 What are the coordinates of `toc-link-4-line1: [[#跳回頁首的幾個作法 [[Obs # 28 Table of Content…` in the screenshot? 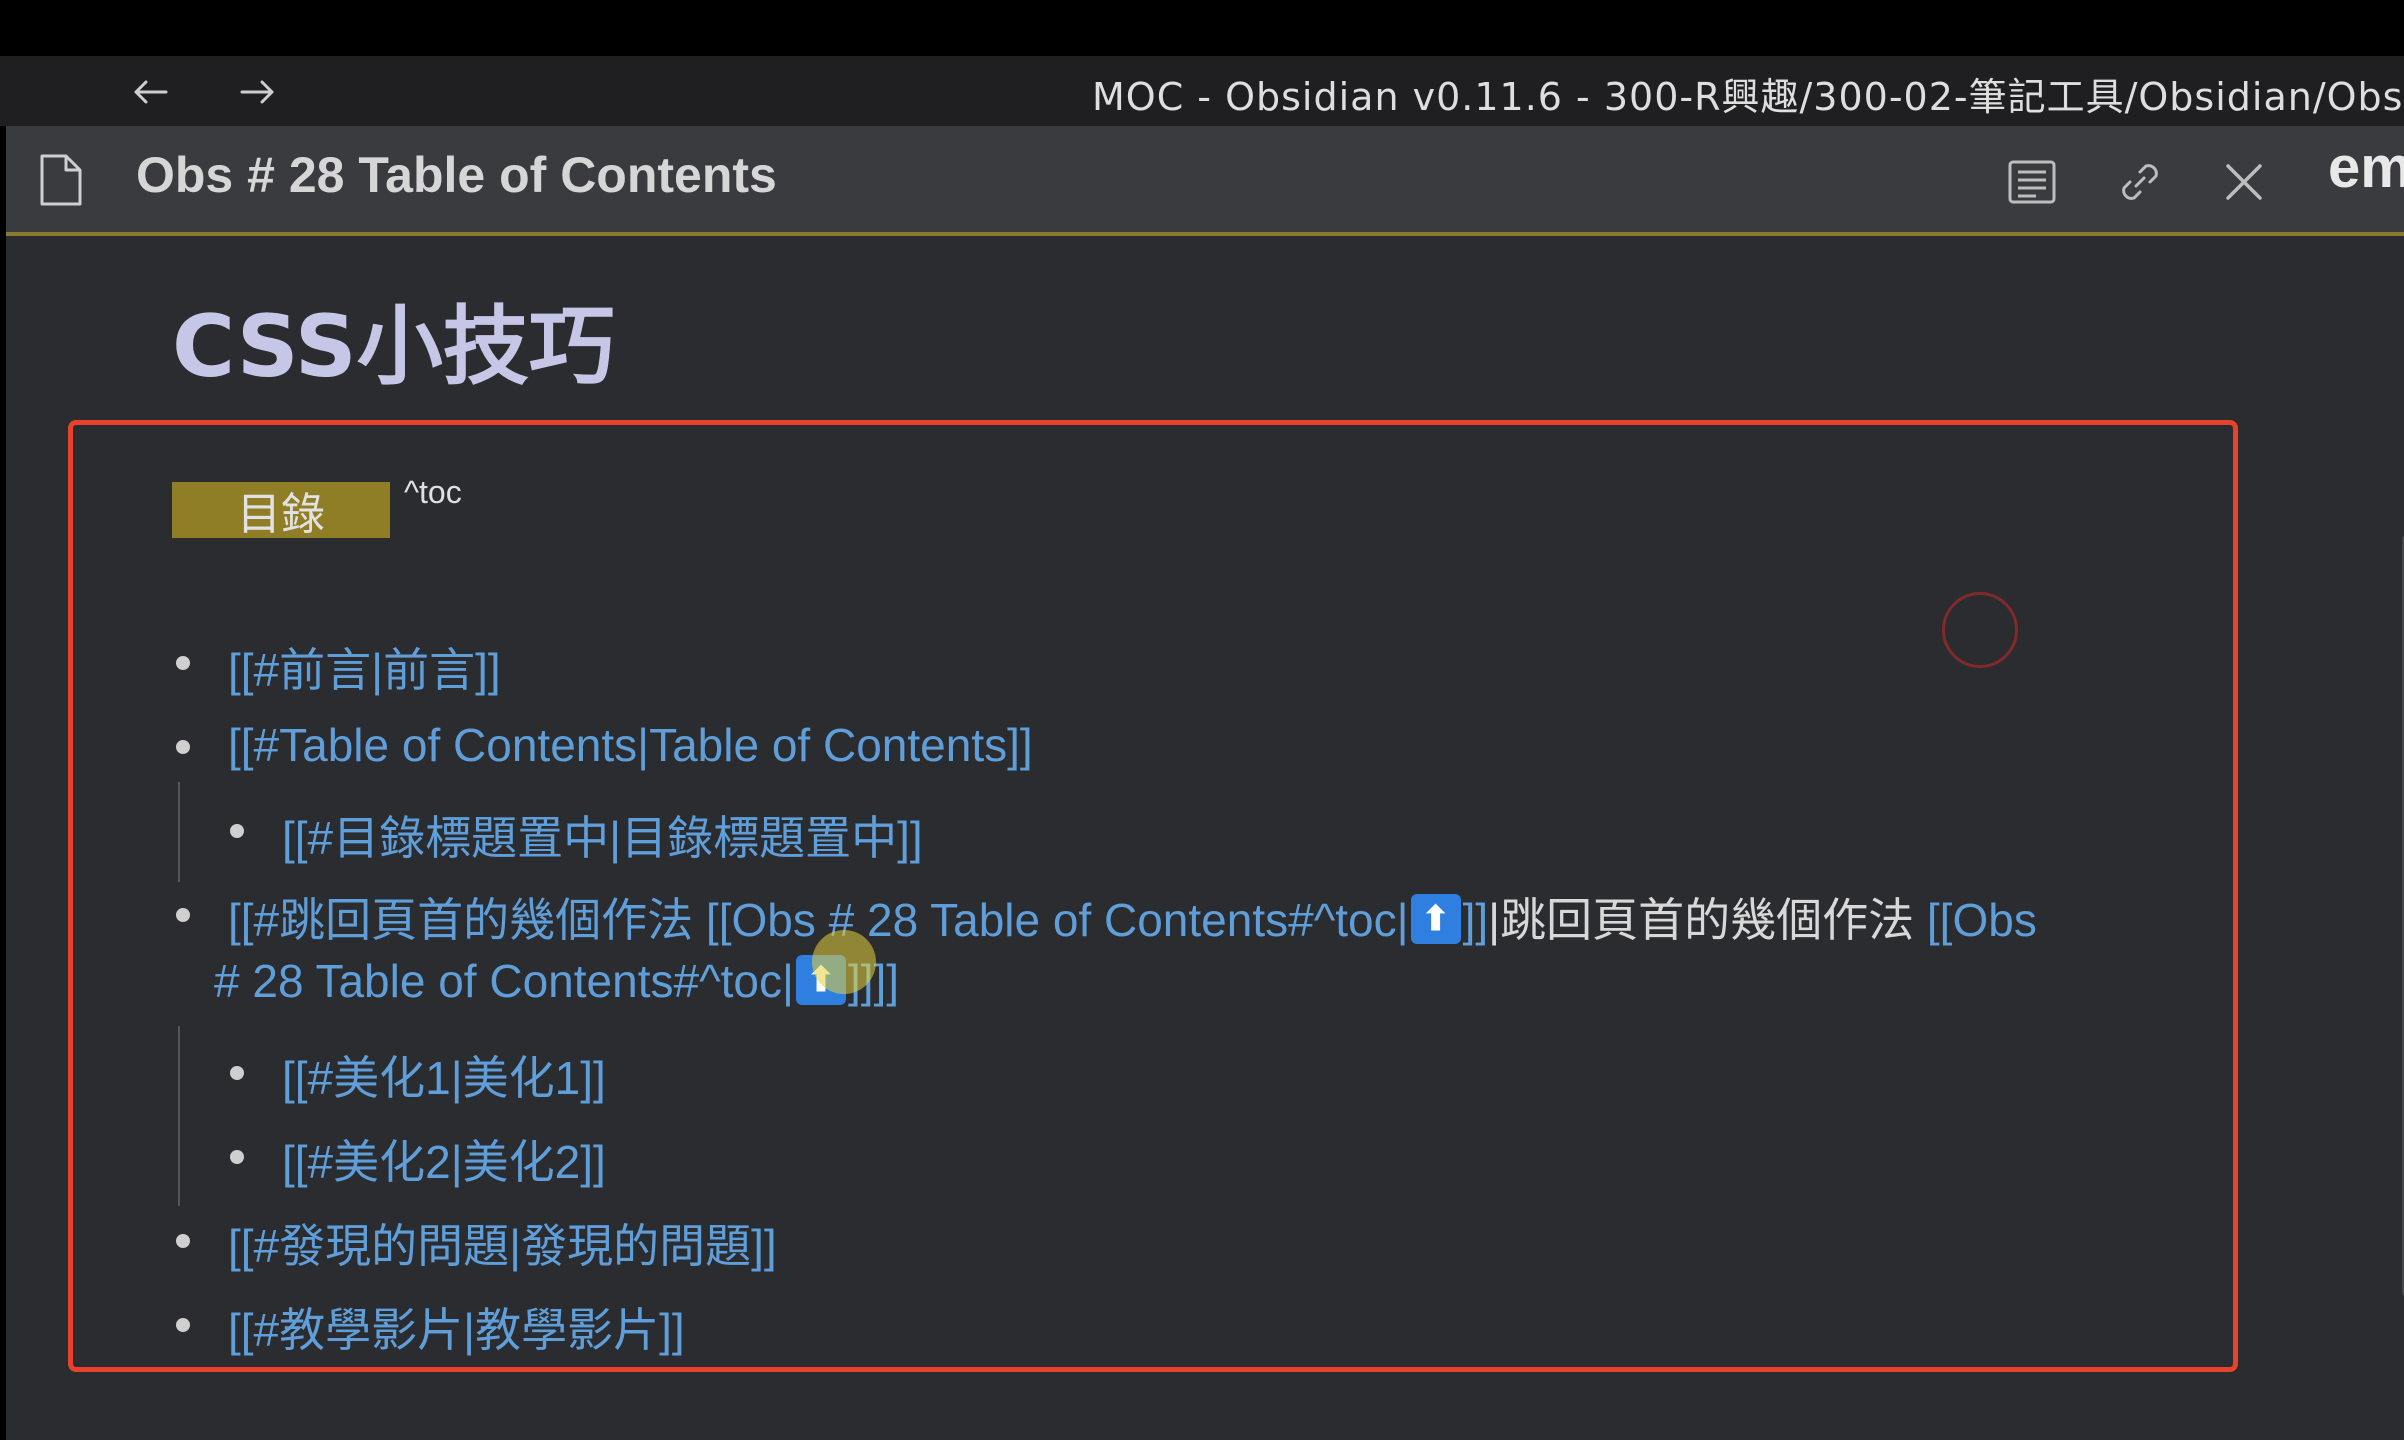 It's located at (1132, 917).